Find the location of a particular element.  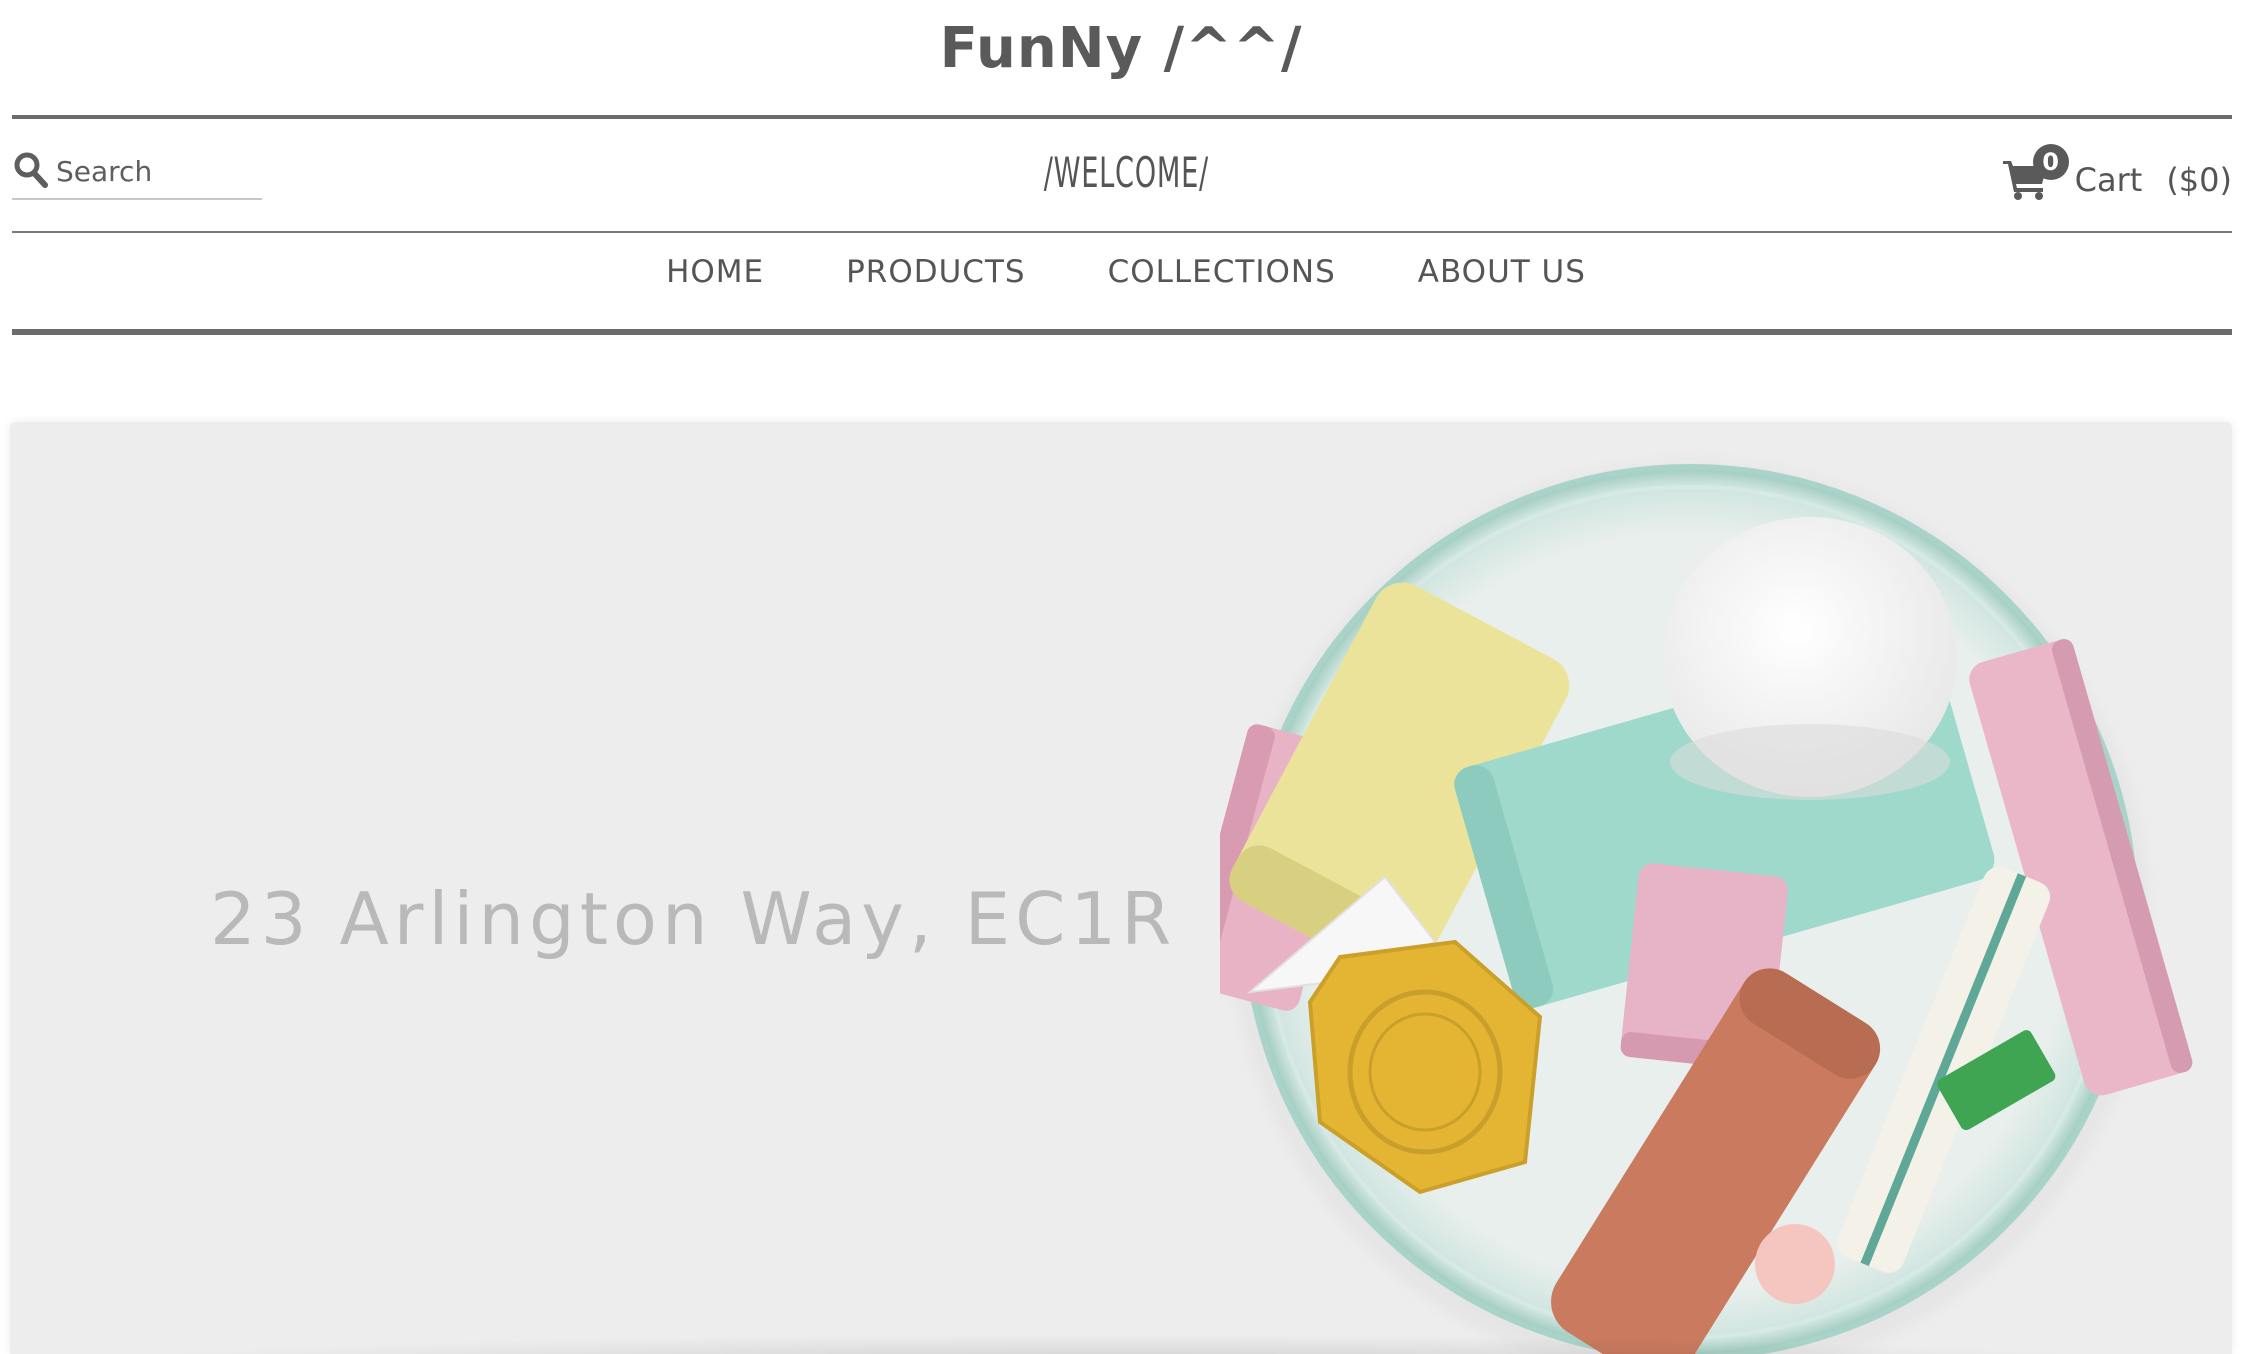

header-divider-top is located at coordinates (1122, 117).